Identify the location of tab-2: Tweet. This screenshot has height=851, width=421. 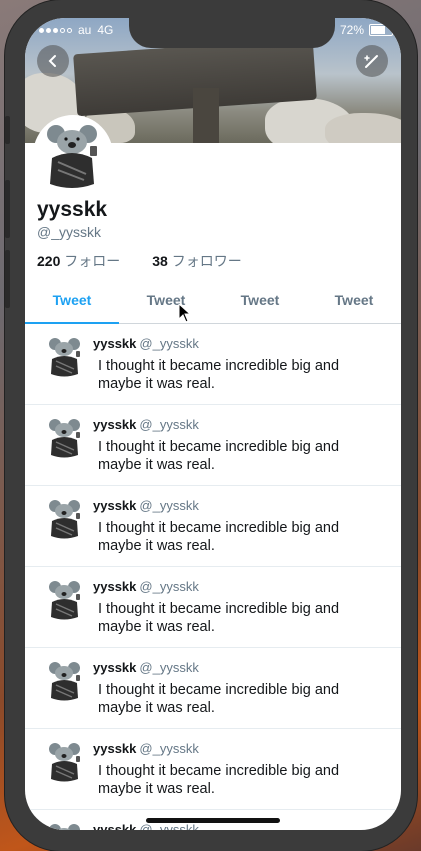
(166, 302).